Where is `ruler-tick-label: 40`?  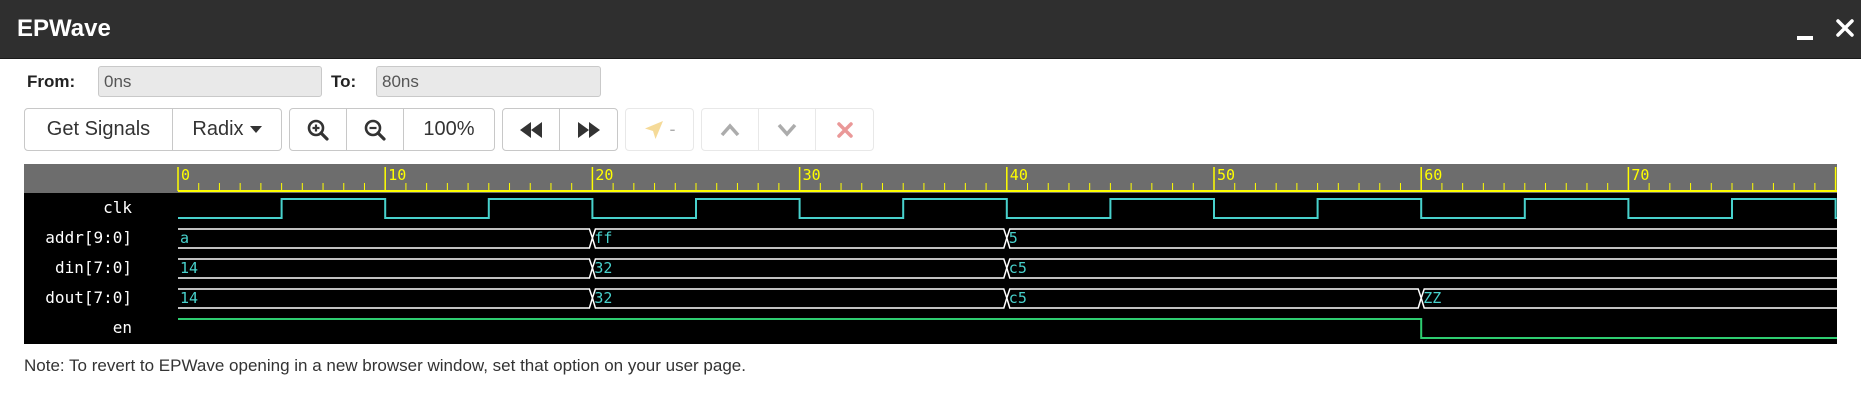 ruler-tick-label: 40 is located at coordinates (1019, 175).